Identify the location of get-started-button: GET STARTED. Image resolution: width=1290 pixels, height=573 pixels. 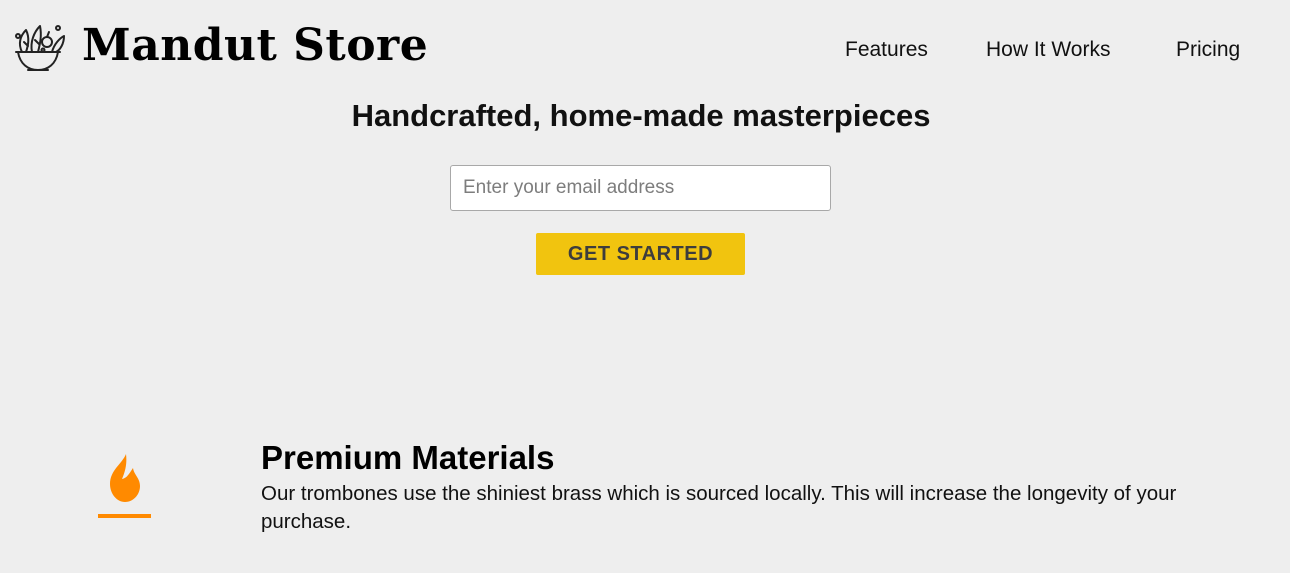
(640, 254).